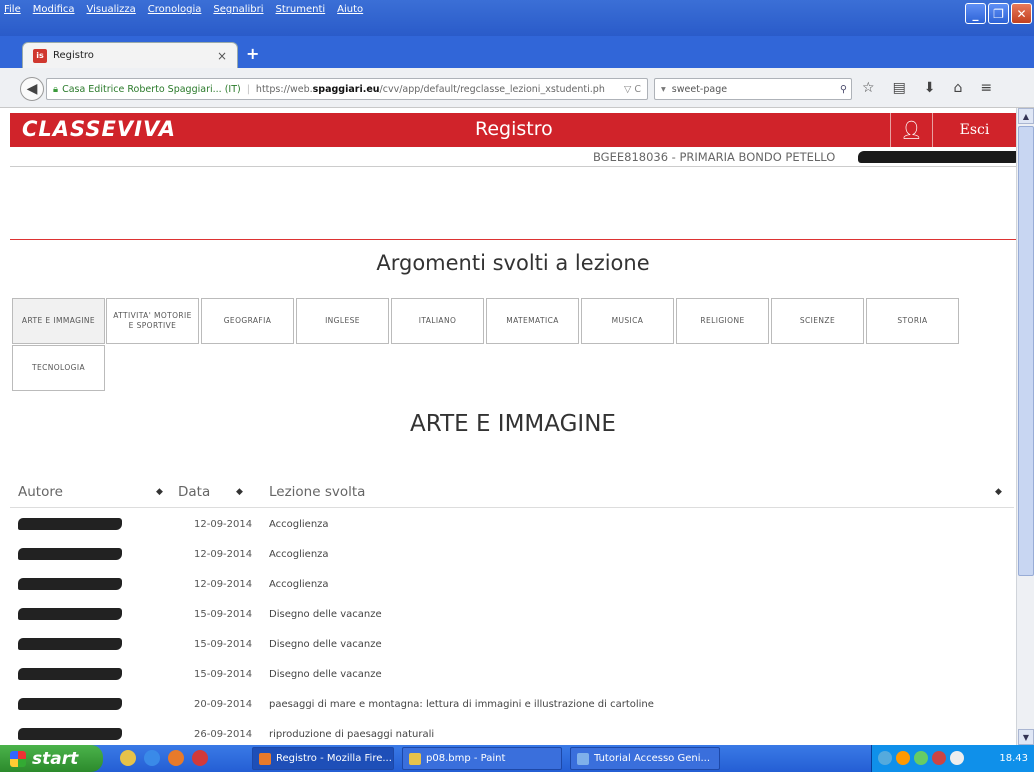 Image resolution: width=1034 pixels, height=772 pixels. I want to click on column-data: Data, so click(194, 492).